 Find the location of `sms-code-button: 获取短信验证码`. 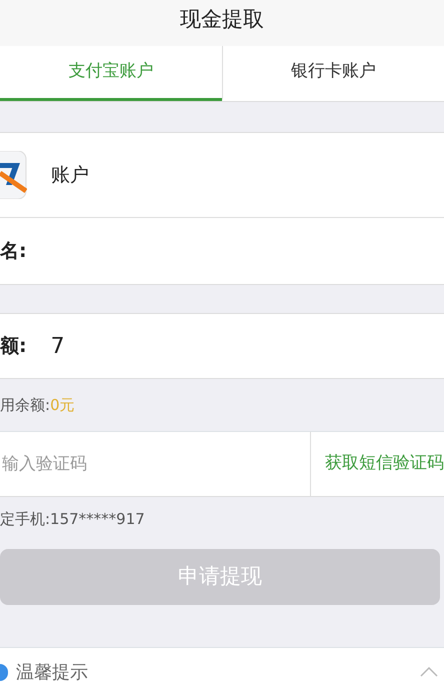

sms-code-button: 获取短信验证码 is located at coordinates (377, 464).